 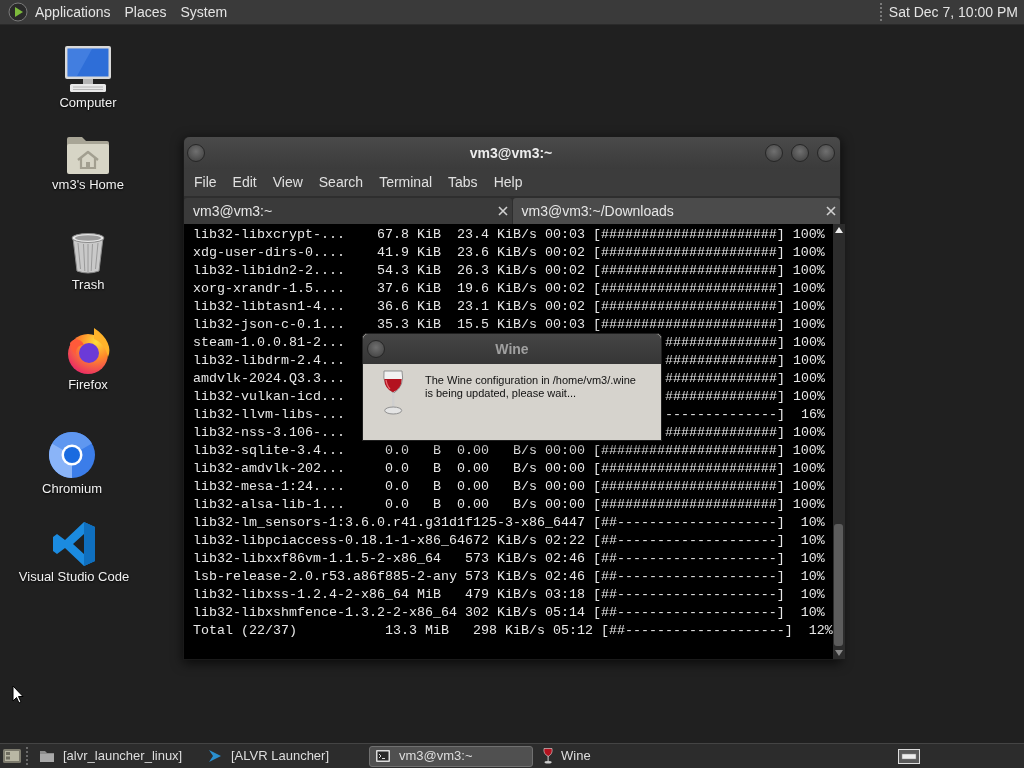 I want to click on menu-item: Help, so click(x=508, y=182).